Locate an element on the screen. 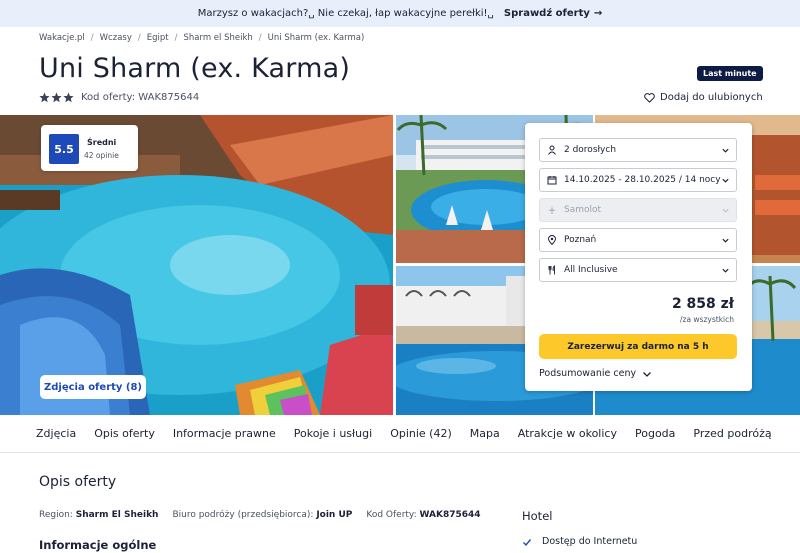 This screenshot has width=800, height=553. breadcrumb-item-wczasy: Wczasy is located at coordinates (116, 38).